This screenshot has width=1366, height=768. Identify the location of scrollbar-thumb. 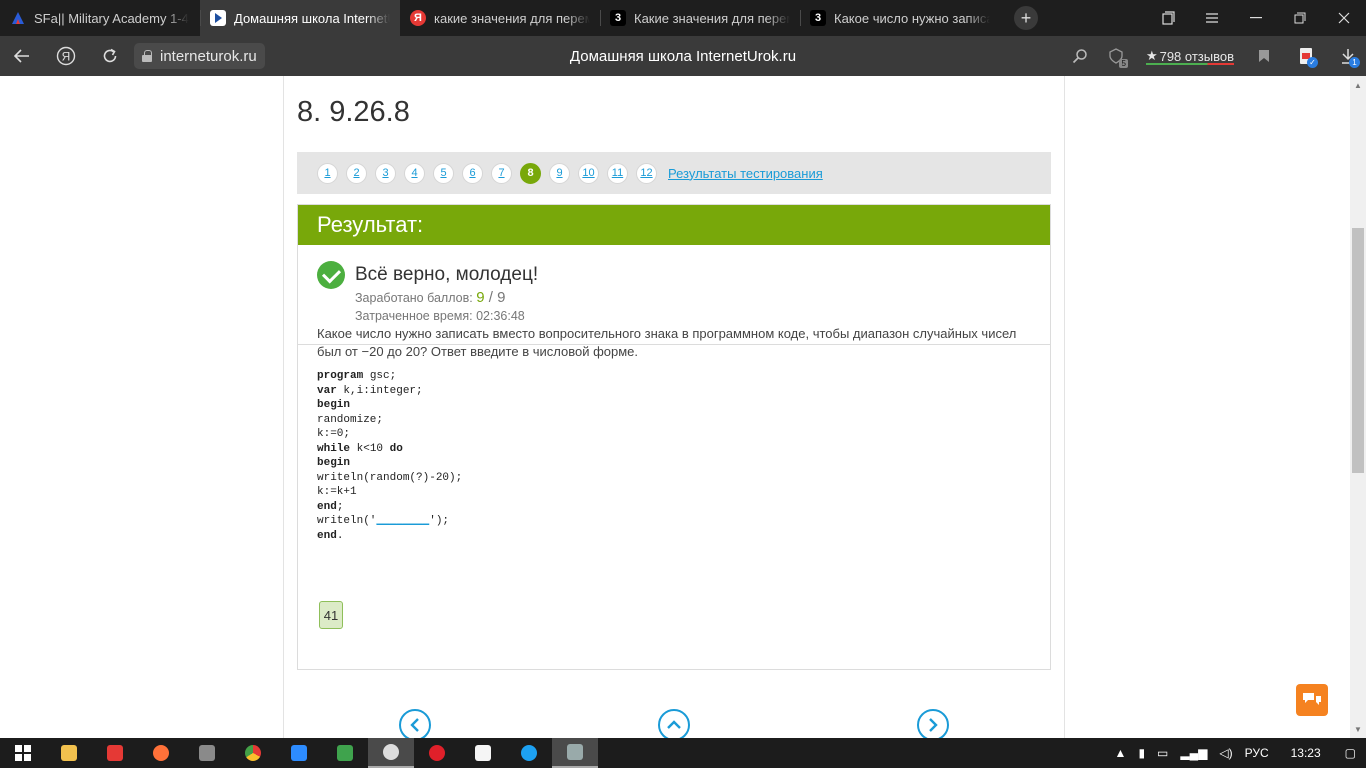
(1358, 350).